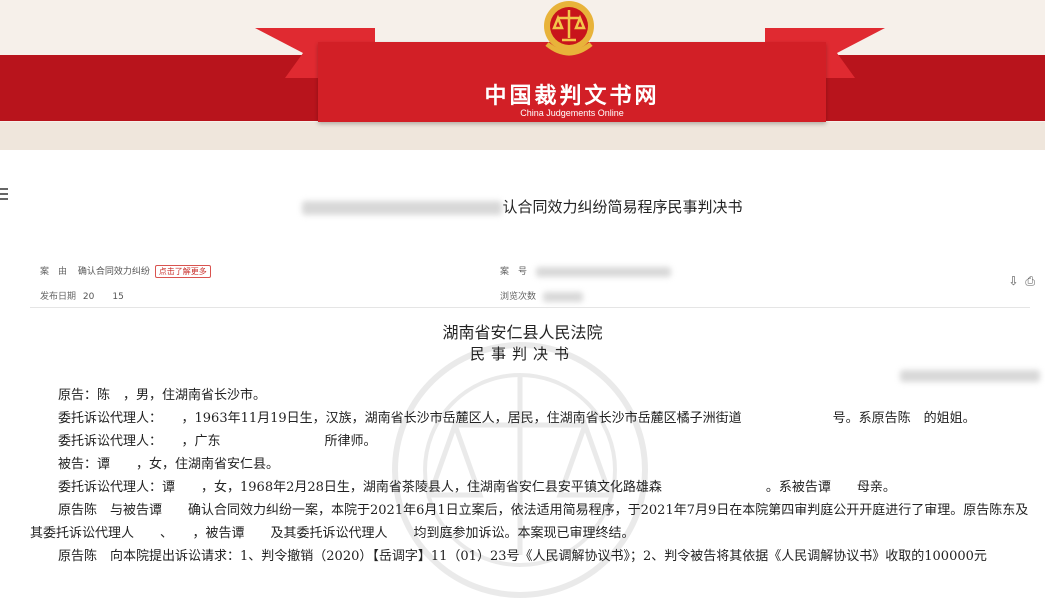 The image size is (1045, 601). I want to click on document-title: 认合同效力纠纷简易程序民事判决书, so click(522, 206).